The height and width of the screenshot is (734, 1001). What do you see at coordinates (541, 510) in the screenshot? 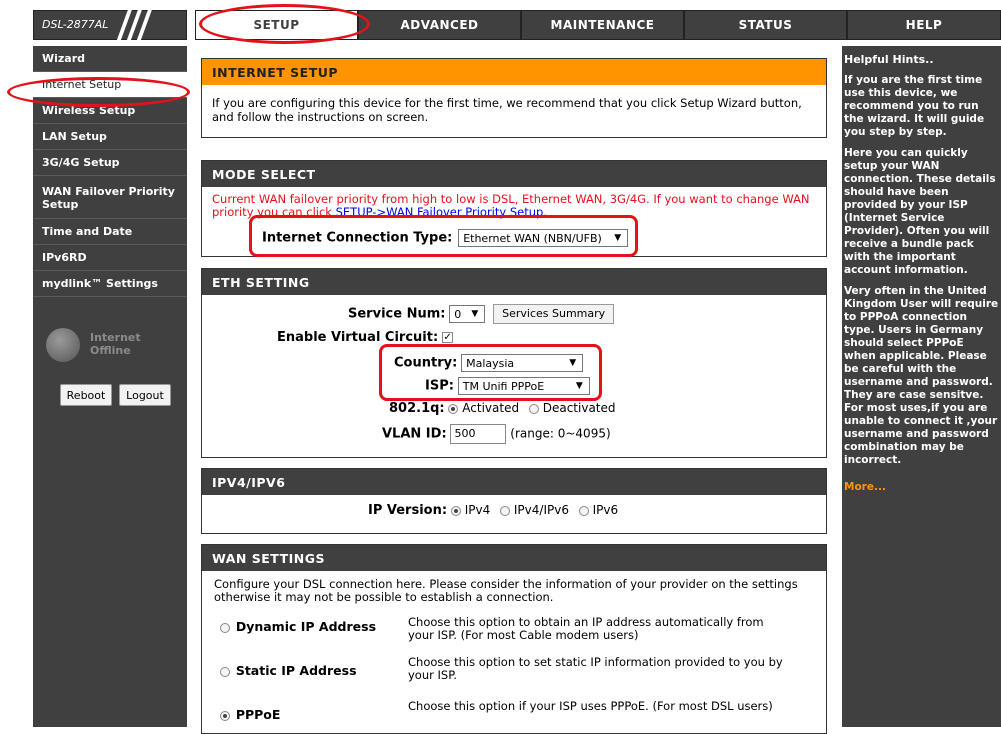
I see `ipv4-ipv6-label: IPv4/IPv6` at bounding box center [541, 510].